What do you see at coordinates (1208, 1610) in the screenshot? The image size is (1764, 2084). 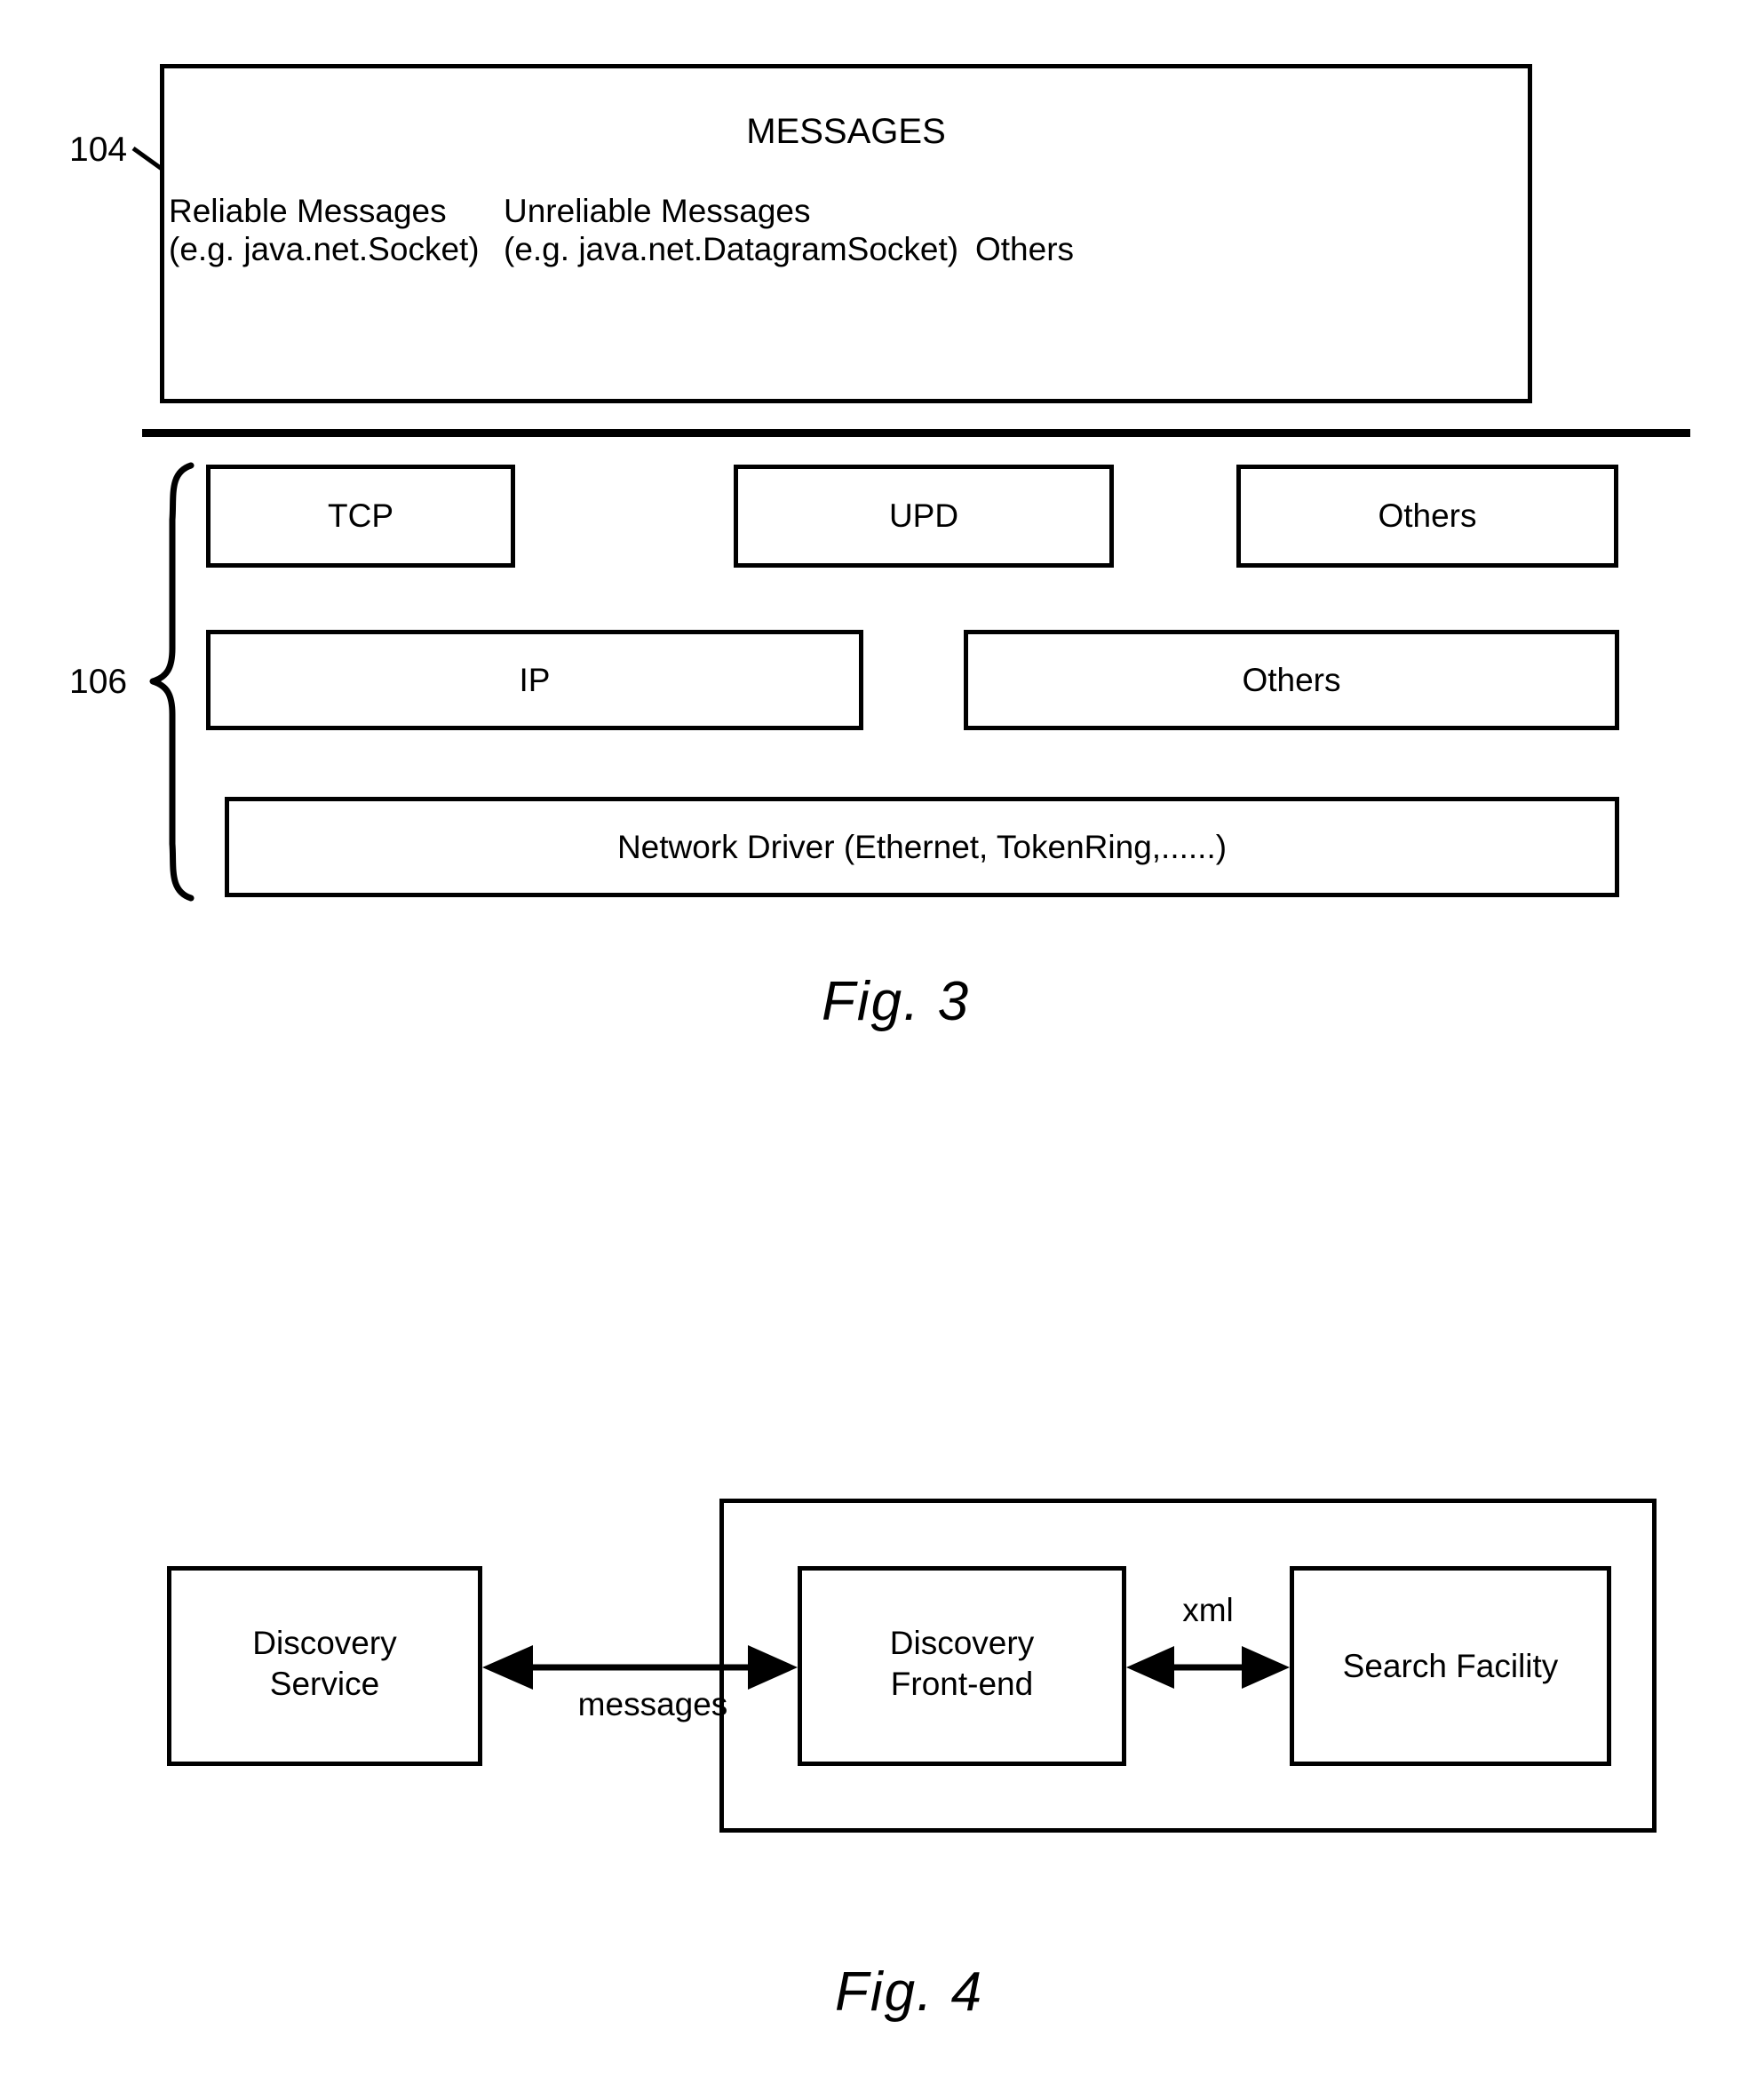 I see `xml-connector-label: xml` at bounding box center [1208, 1610].